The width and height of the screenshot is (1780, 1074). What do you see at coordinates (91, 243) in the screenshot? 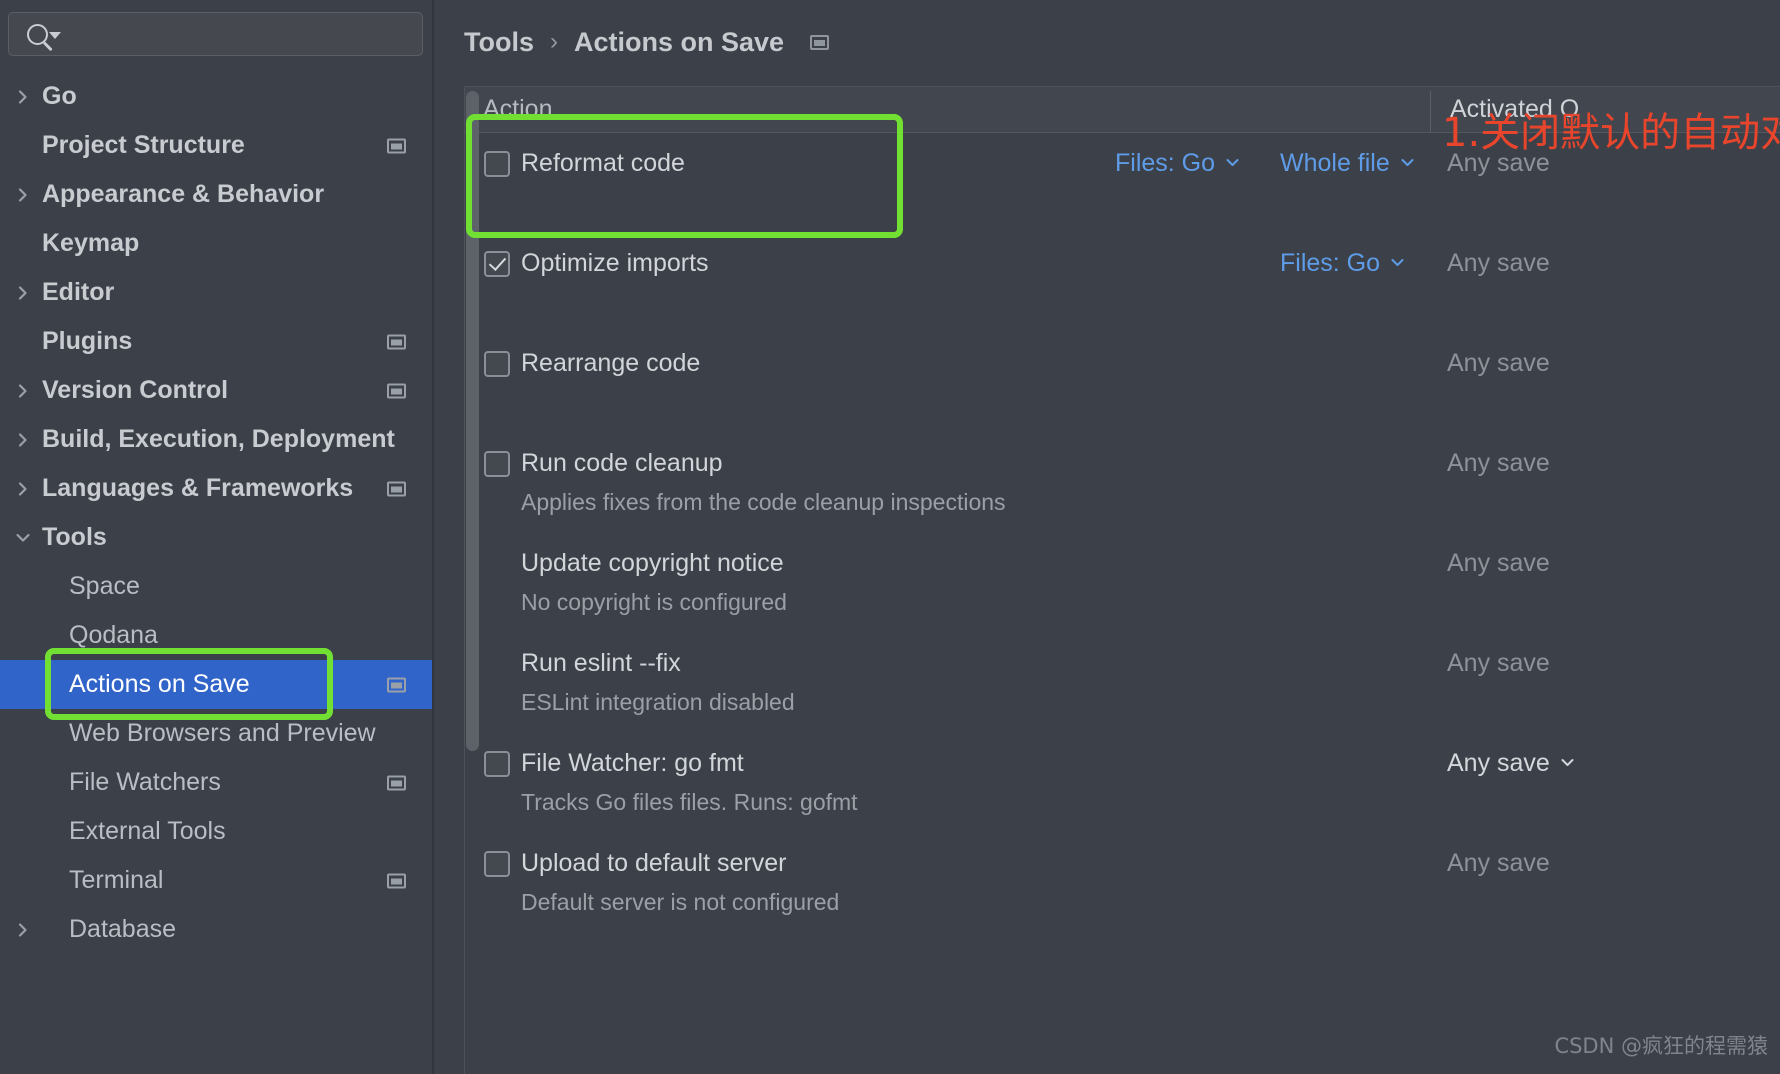
I see `sidebar-item-label: Keymap` at bounding box center [91, 243].